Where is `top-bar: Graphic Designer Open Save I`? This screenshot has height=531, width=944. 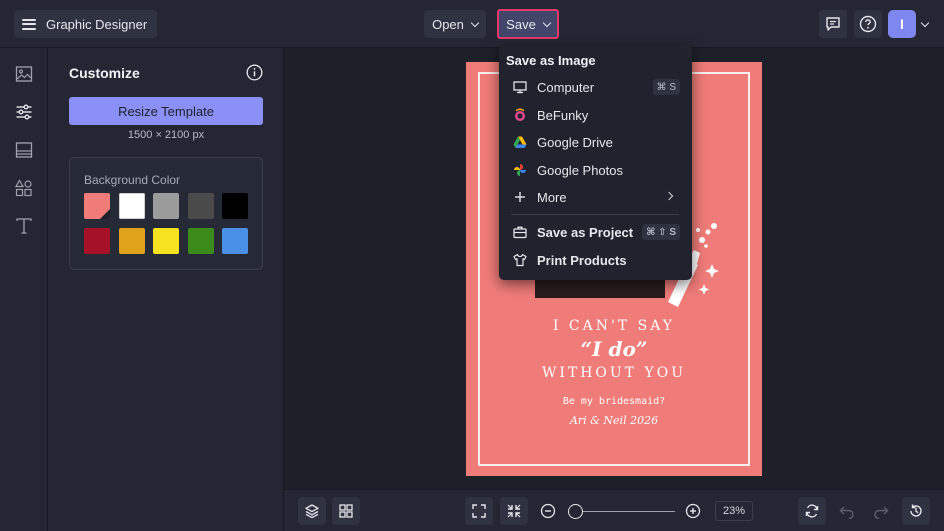 top-bar: Graphic Designer Open Save I is located at coordinates (472, 24).